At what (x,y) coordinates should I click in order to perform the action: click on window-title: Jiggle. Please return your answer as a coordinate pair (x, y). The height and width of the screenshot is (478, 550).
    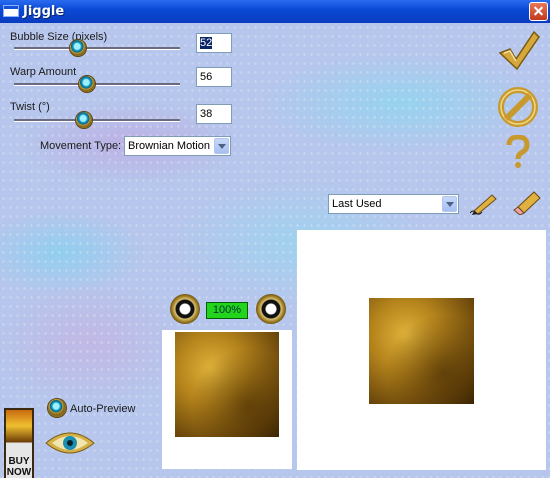
    Looking at the image, I should click on (44, 11).